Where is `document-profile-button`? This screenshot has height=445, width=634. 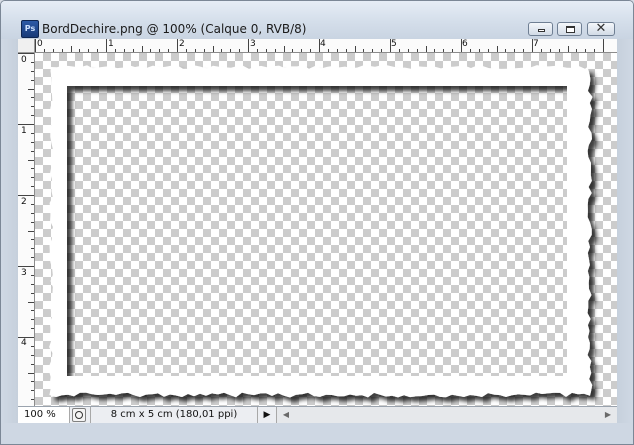 document-profile-button is located at coordinates (79, 415).